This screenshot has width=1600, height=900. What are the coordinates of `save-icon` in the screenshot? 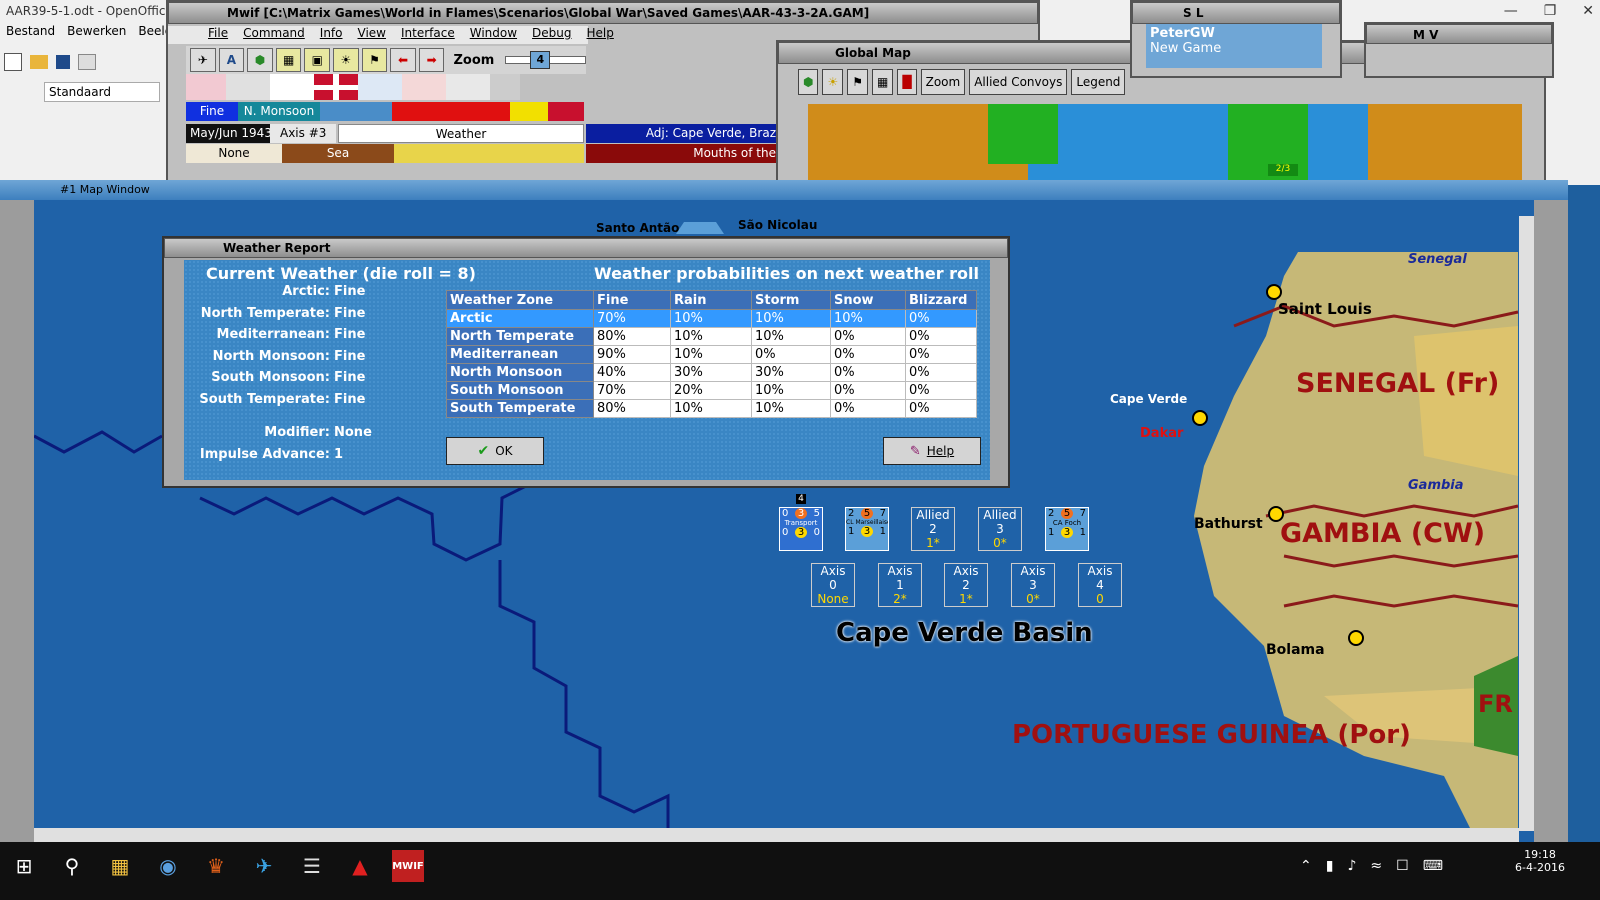 It's located at (63, 62).